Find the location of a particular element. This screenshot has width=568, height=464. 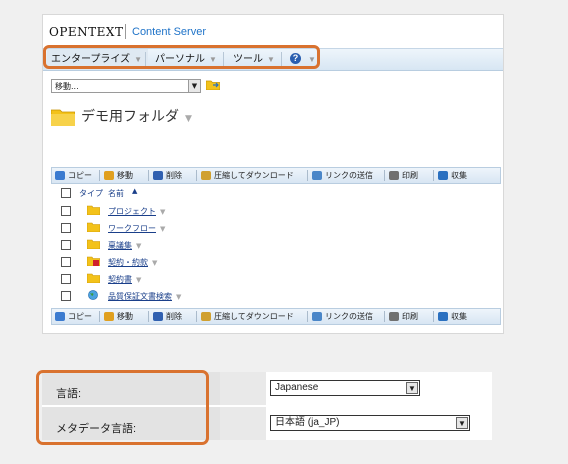

item-link: 契約・約款 ▼ is located at coordinates (132, 262).